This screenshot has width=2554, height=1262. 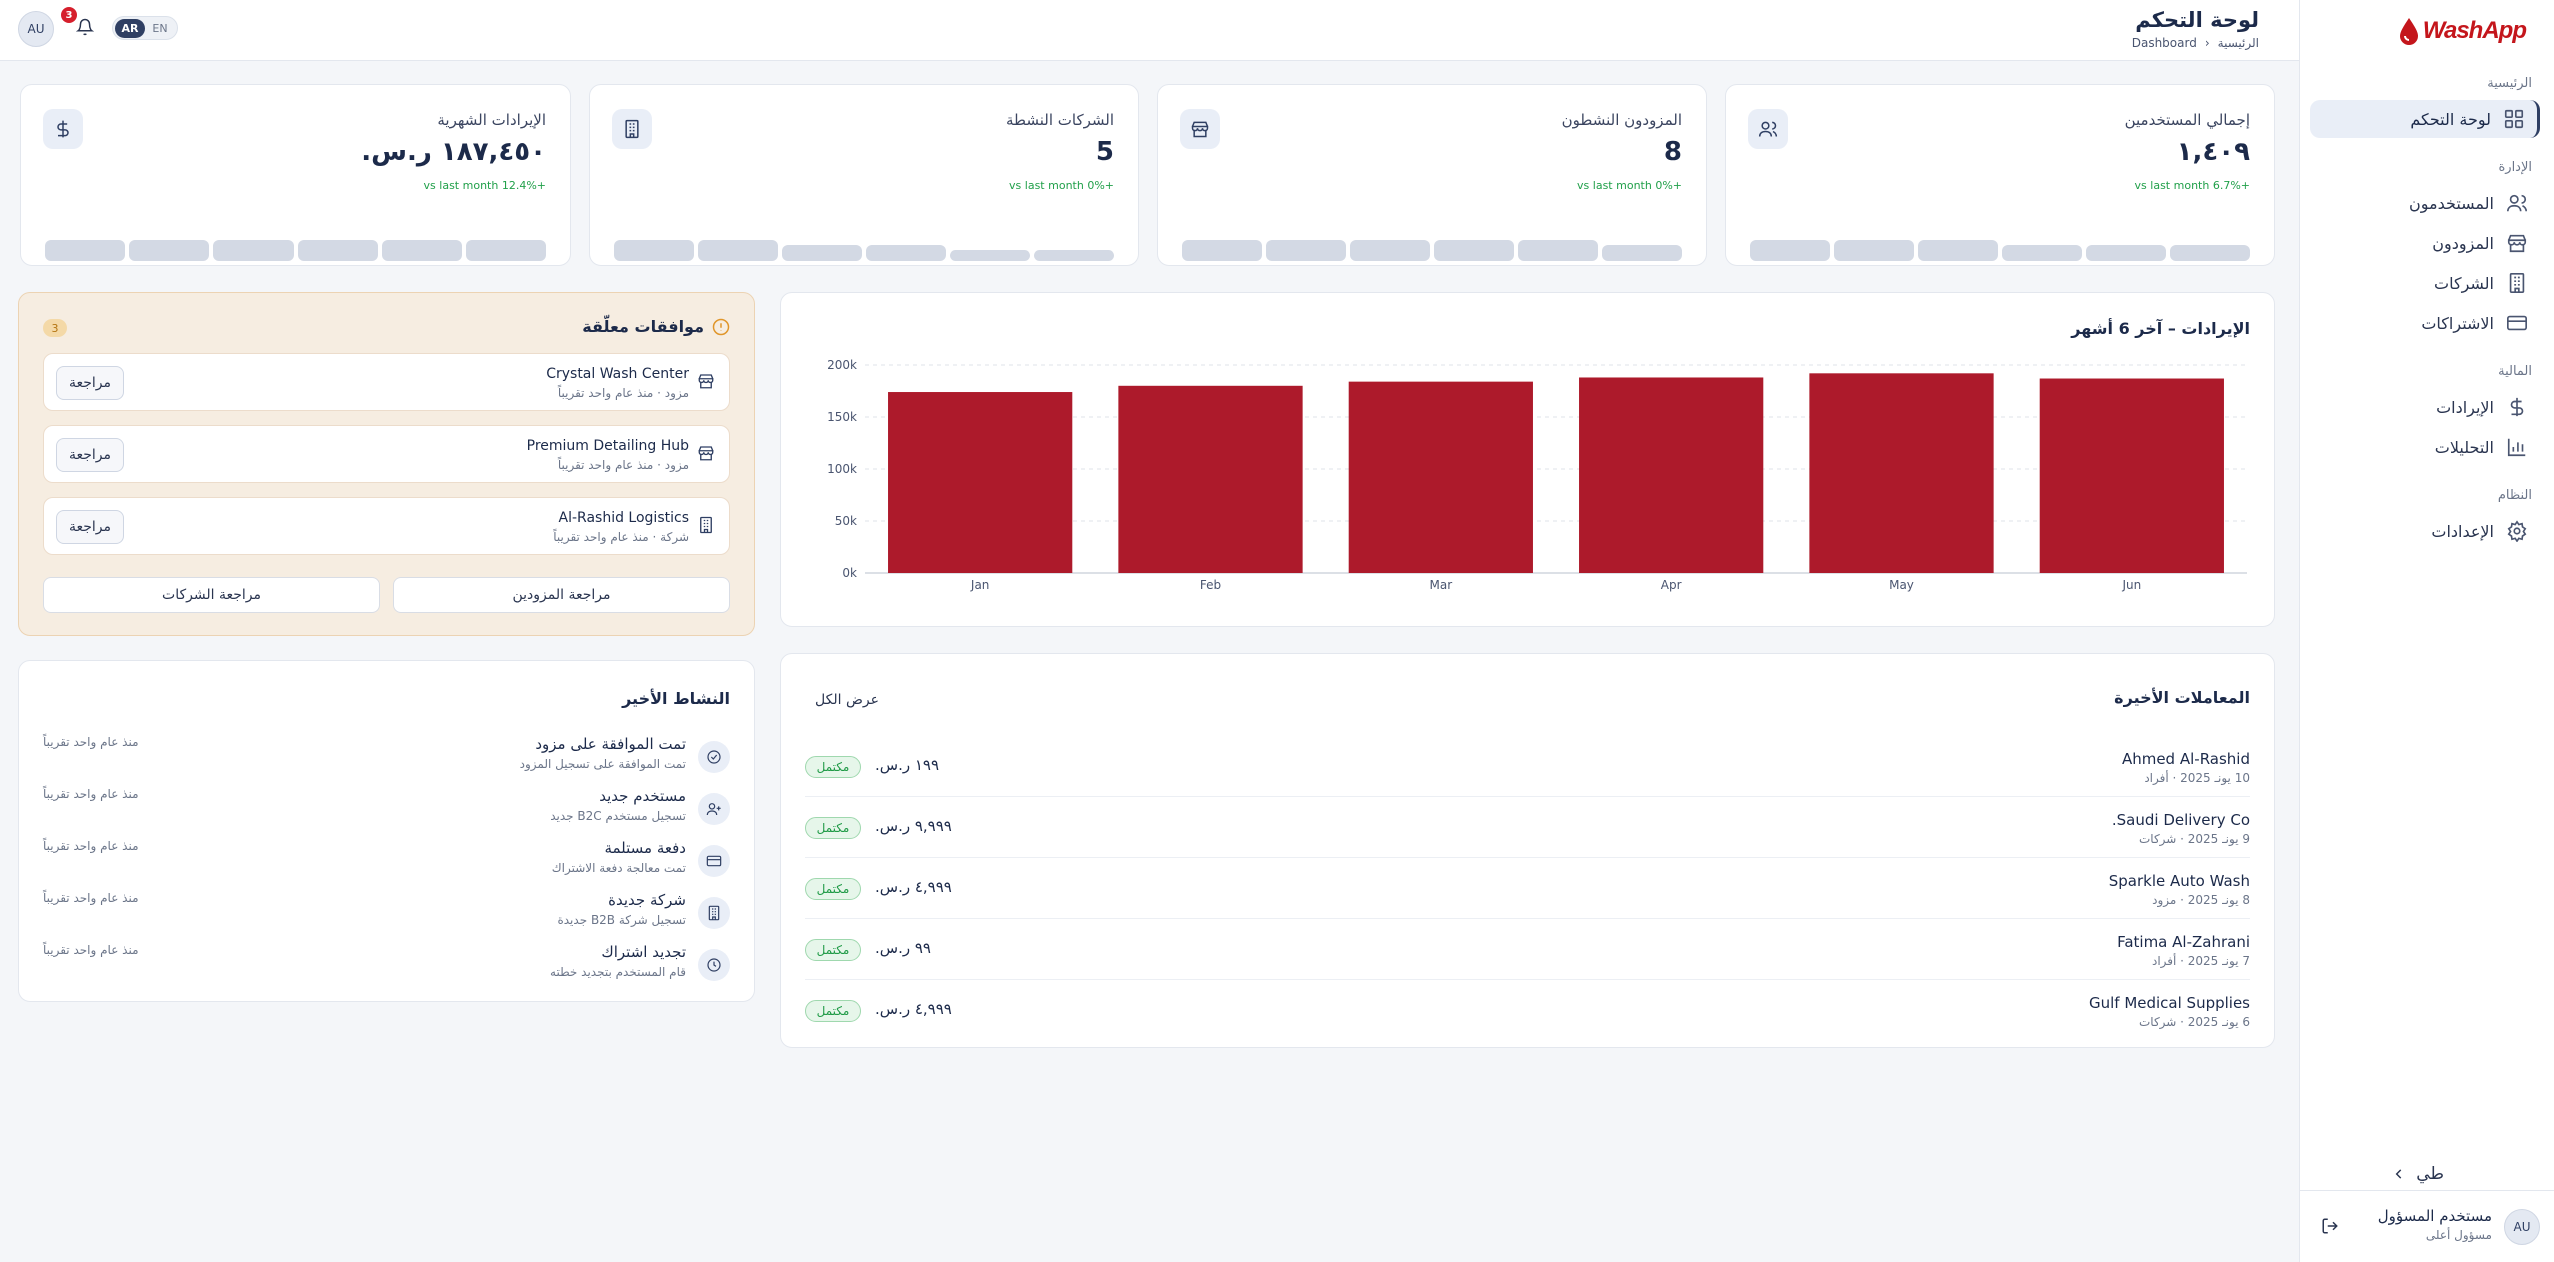 What do you see at coordinates (2164, 43) in the screenshot?
I see `breadcrumb-current: Dashboard` at bounding box center [2164, 43].